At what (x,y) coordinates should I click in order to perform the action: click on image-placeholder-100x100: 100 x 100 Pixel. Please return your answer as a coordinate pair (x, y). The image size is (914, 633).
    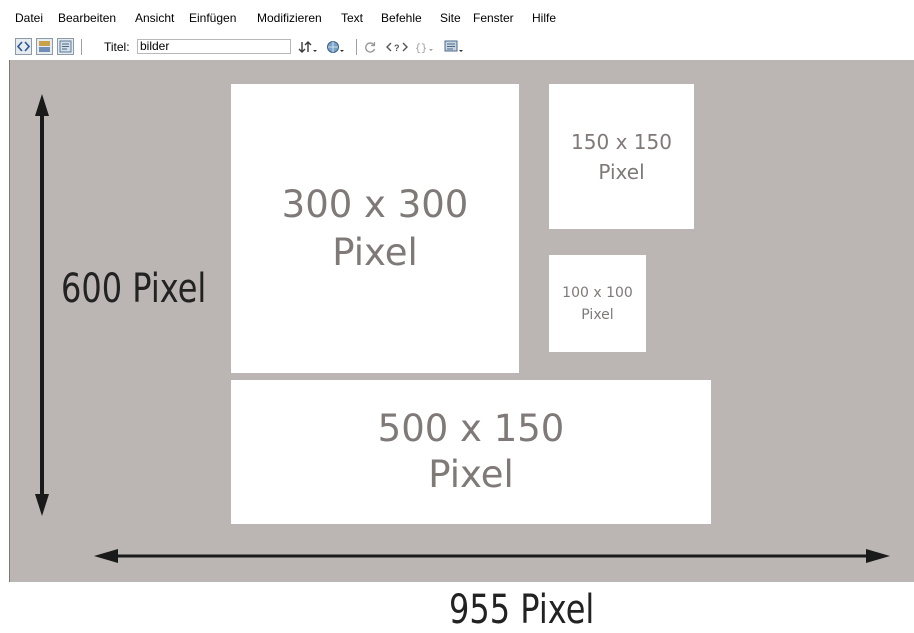
    Looking at the image, I should click on (597, 303).